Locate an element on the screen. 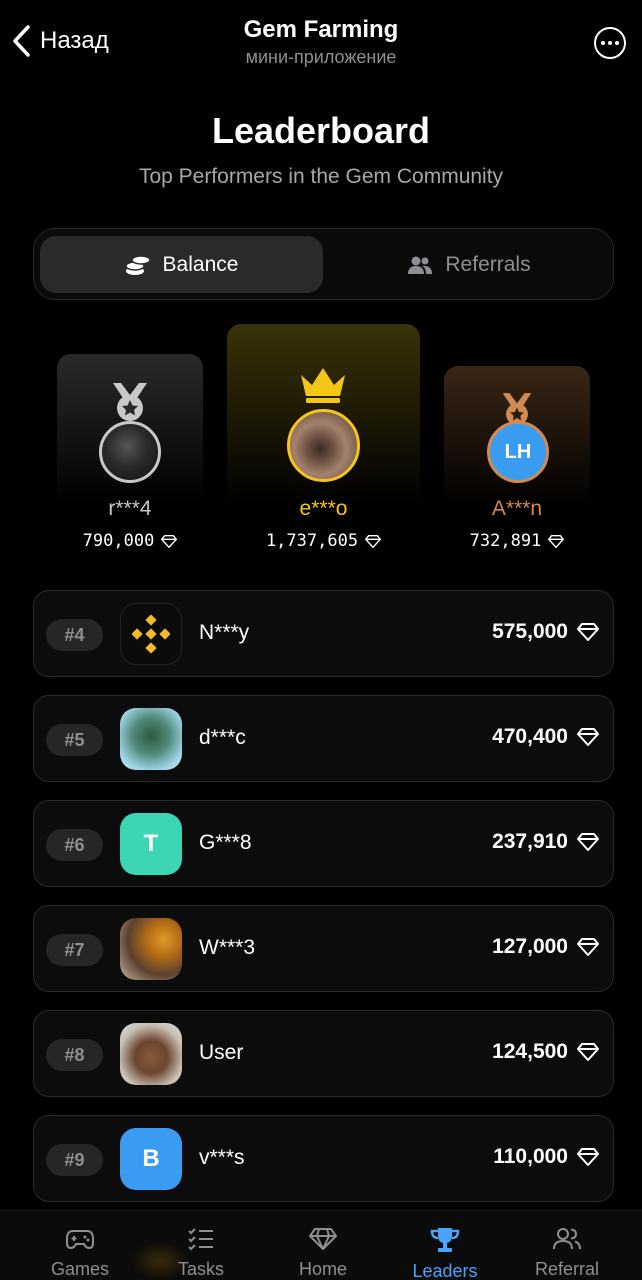  nav-label: Tasks is located at coordinates (200, 1269).